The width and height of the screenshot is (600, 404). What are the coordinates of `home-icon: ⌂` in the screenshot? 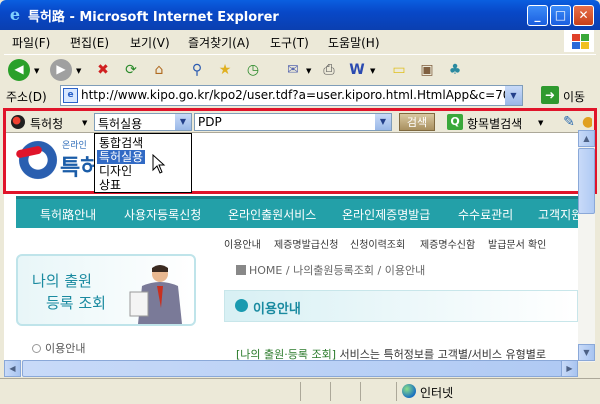 It's located at (159, 70).